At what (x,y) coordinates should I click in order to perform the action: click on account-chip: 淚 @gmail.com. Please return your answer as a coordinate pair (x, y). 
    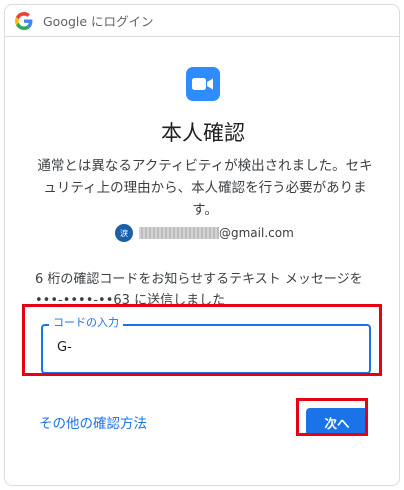
    Looking at the image, I should click on (204, 233).